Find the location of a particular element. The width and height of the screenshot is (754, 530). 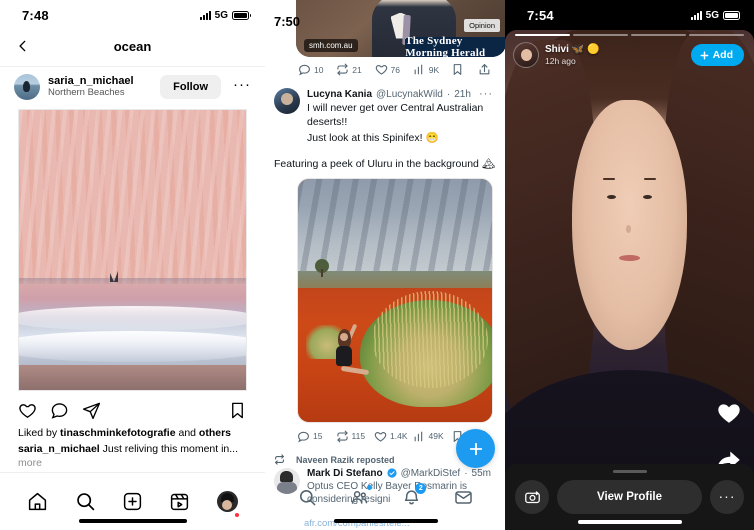

reply-count: 15 is located at coordinates (318, 436).